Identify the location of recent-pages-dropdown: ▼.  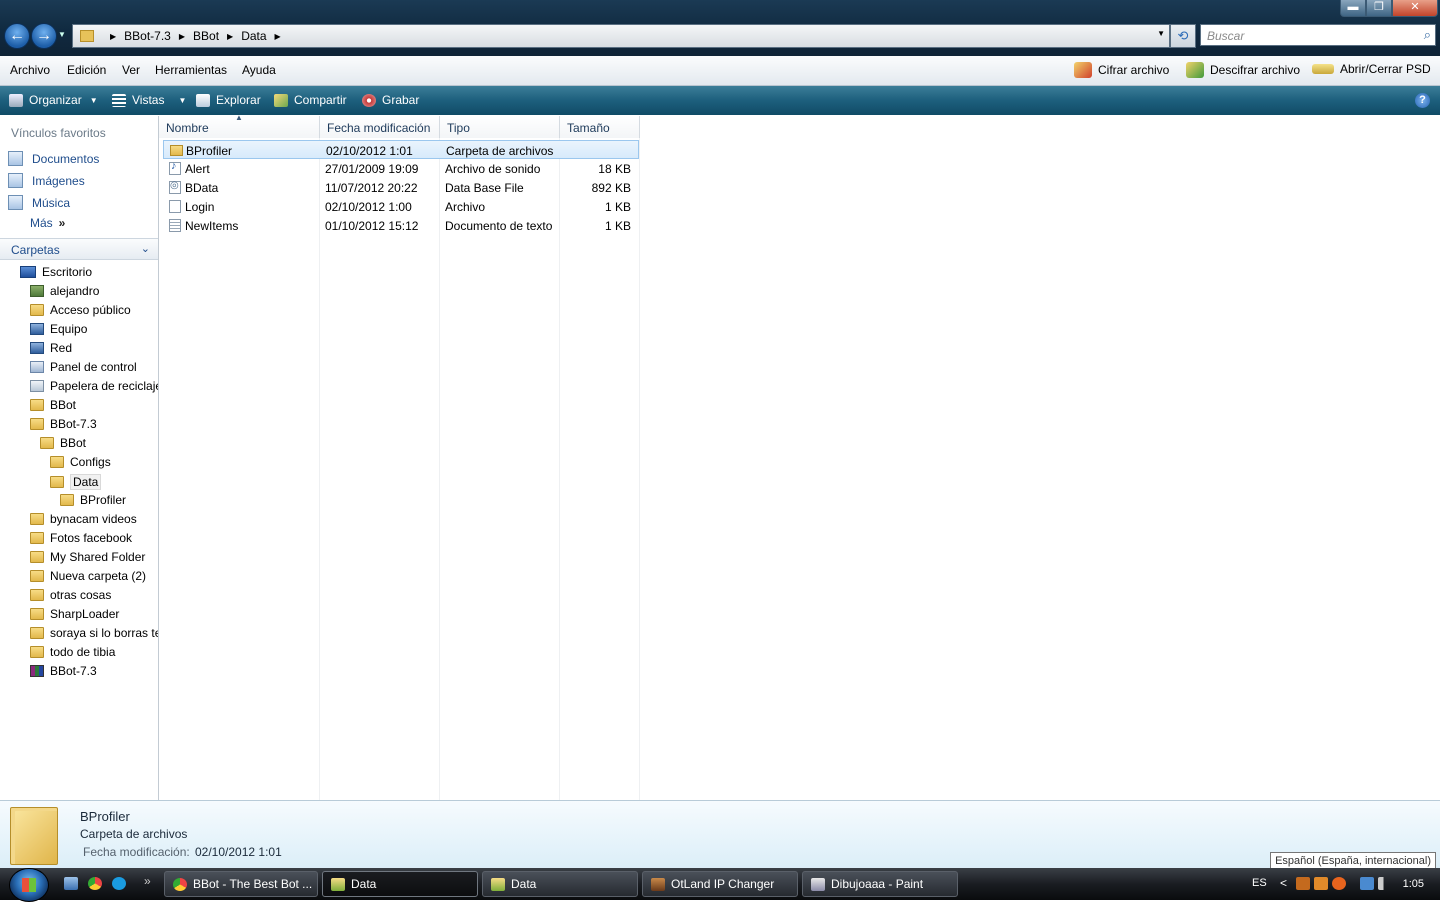
(62, 34).